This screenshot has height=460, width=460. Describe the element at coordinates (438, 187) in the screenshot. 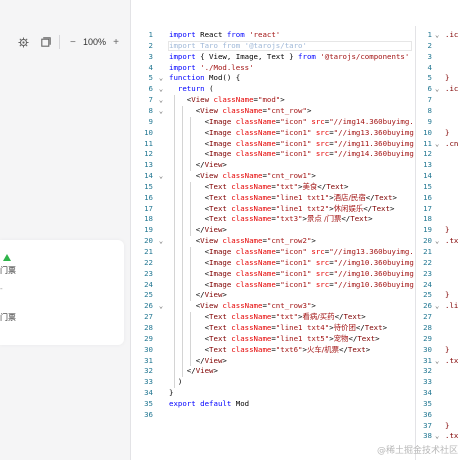

I see `less-code-line: 15` at that location.